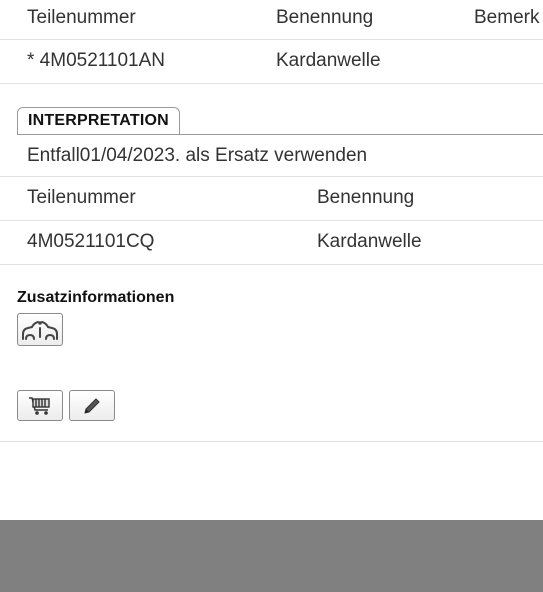  I want to click on interpretation-header-row: Teilenummer Benennung, so click(271, 199).